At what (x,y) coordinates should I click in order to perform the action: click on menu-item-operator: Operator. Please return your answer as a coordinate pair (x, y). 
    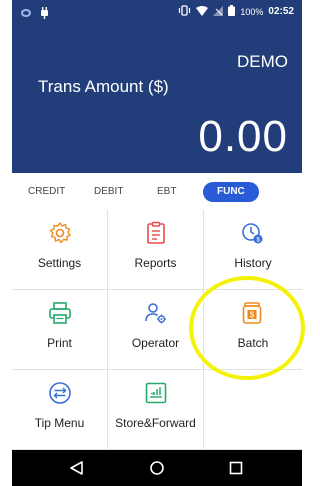
    Looking at the image, I should click on (156, 330).